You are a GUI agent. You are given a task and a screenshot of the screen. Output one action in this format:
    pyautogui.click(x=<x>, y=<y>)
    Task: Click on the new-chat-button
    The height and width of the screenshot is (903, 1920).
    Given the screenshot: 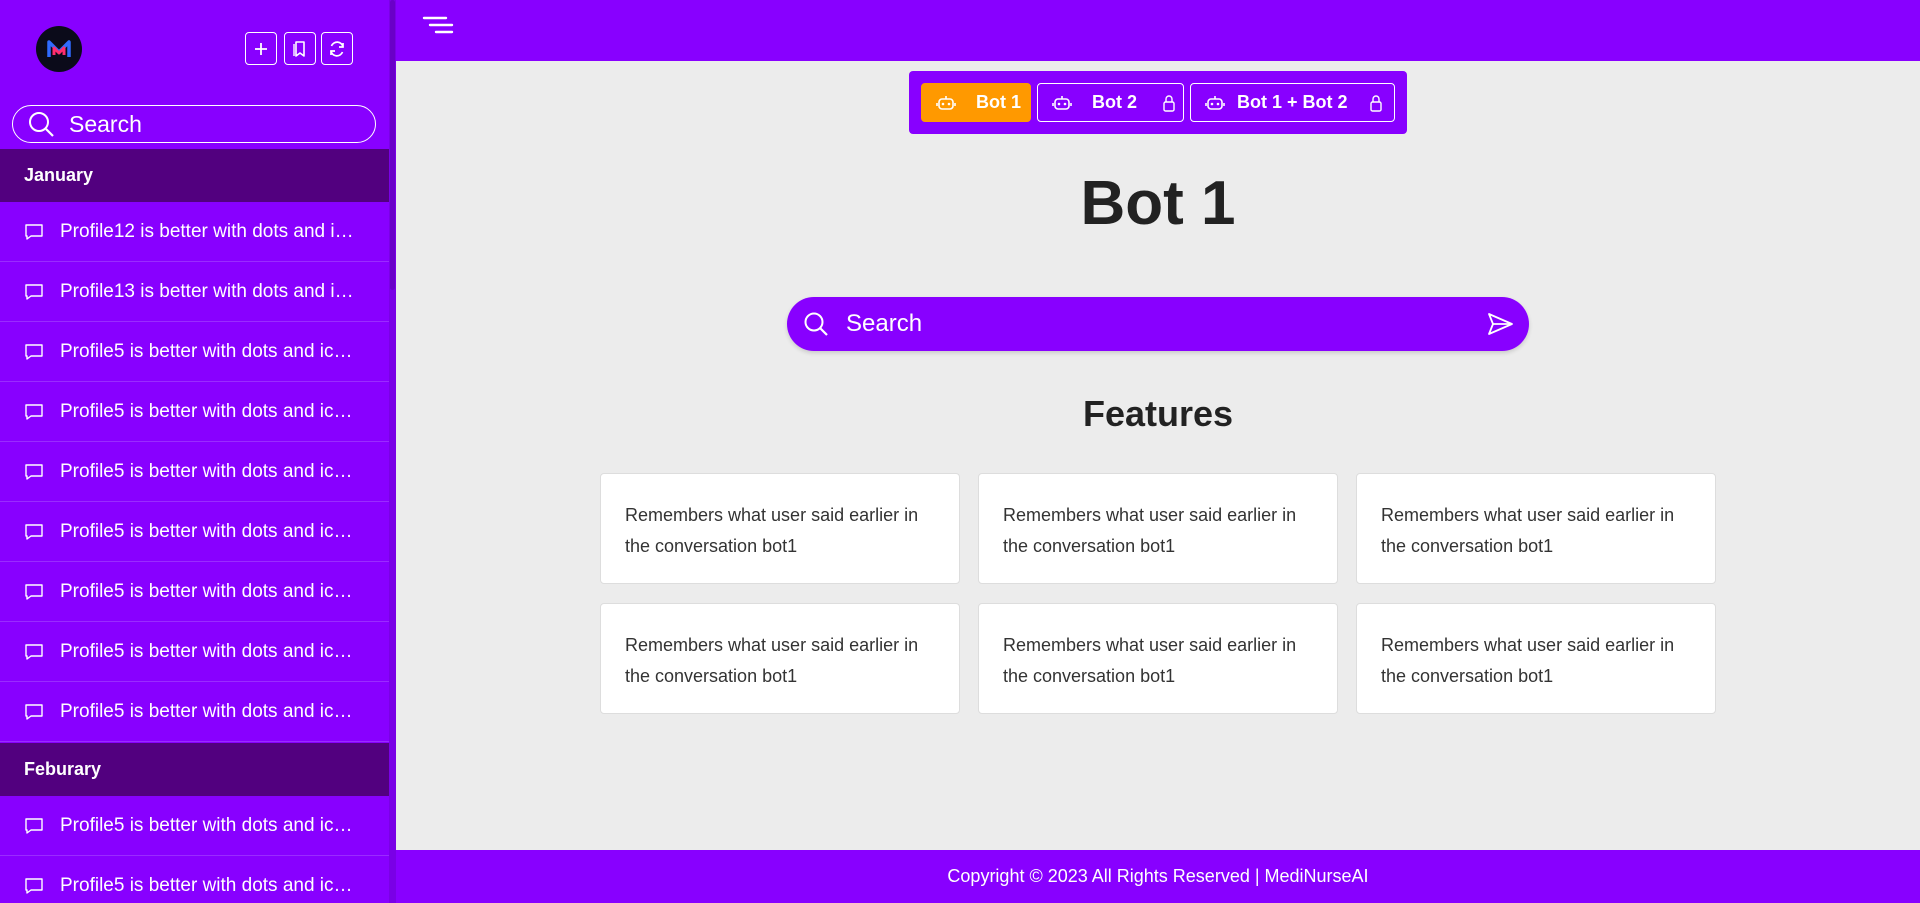 What is the action you would take?
    pyautogui.click(x=261, y=48)
    